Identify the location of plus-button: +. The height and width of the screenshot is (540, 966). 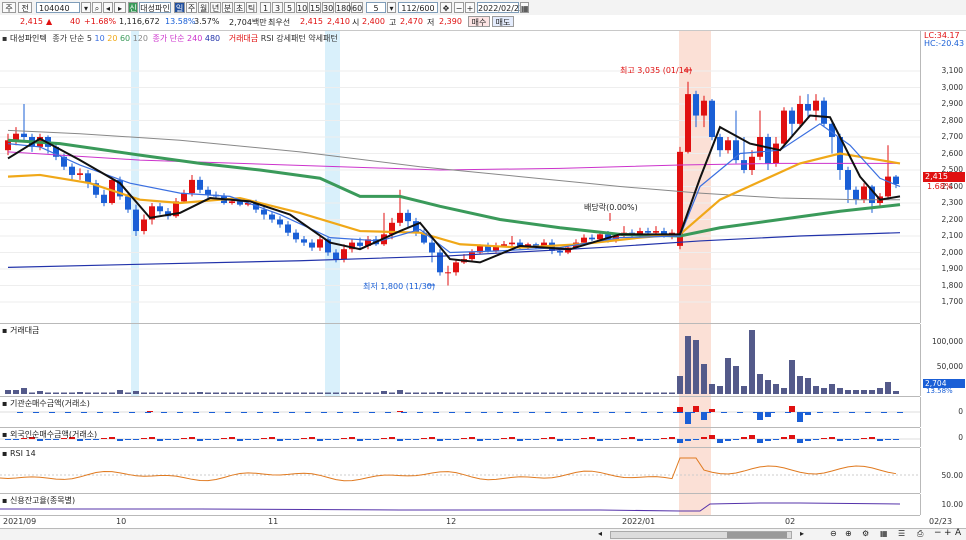
(948, 533).